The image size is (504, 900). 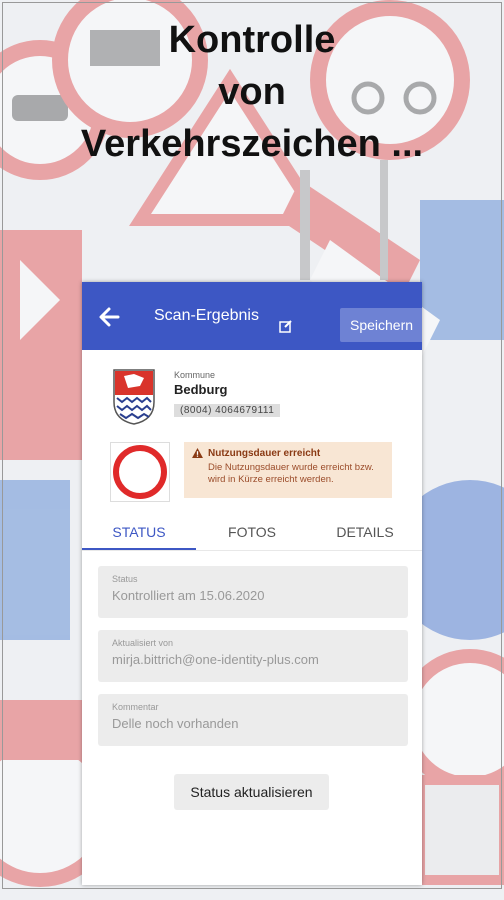 I want to click on updated-by-field-label: Aktualisiert von, so click(x=143, y=643).